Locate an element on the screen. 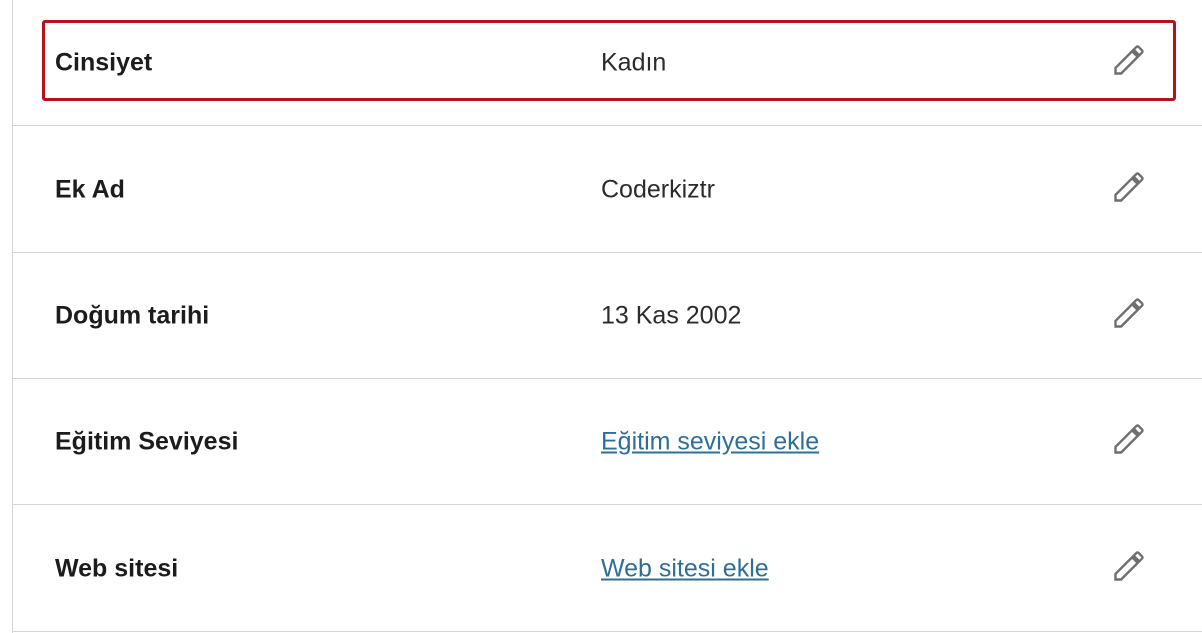  field-label: Ek Ad is located at coordinates (90, 189).